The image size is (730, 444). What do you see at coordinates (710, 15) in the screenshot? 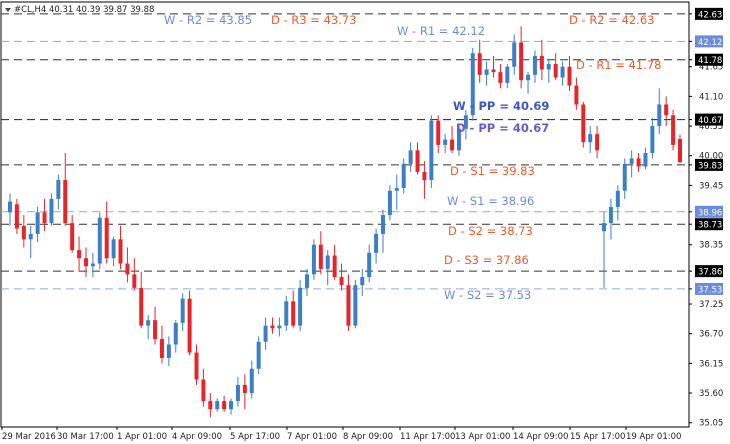
I see `price-tag-label: 42.63` at bounding box center [710, 15].